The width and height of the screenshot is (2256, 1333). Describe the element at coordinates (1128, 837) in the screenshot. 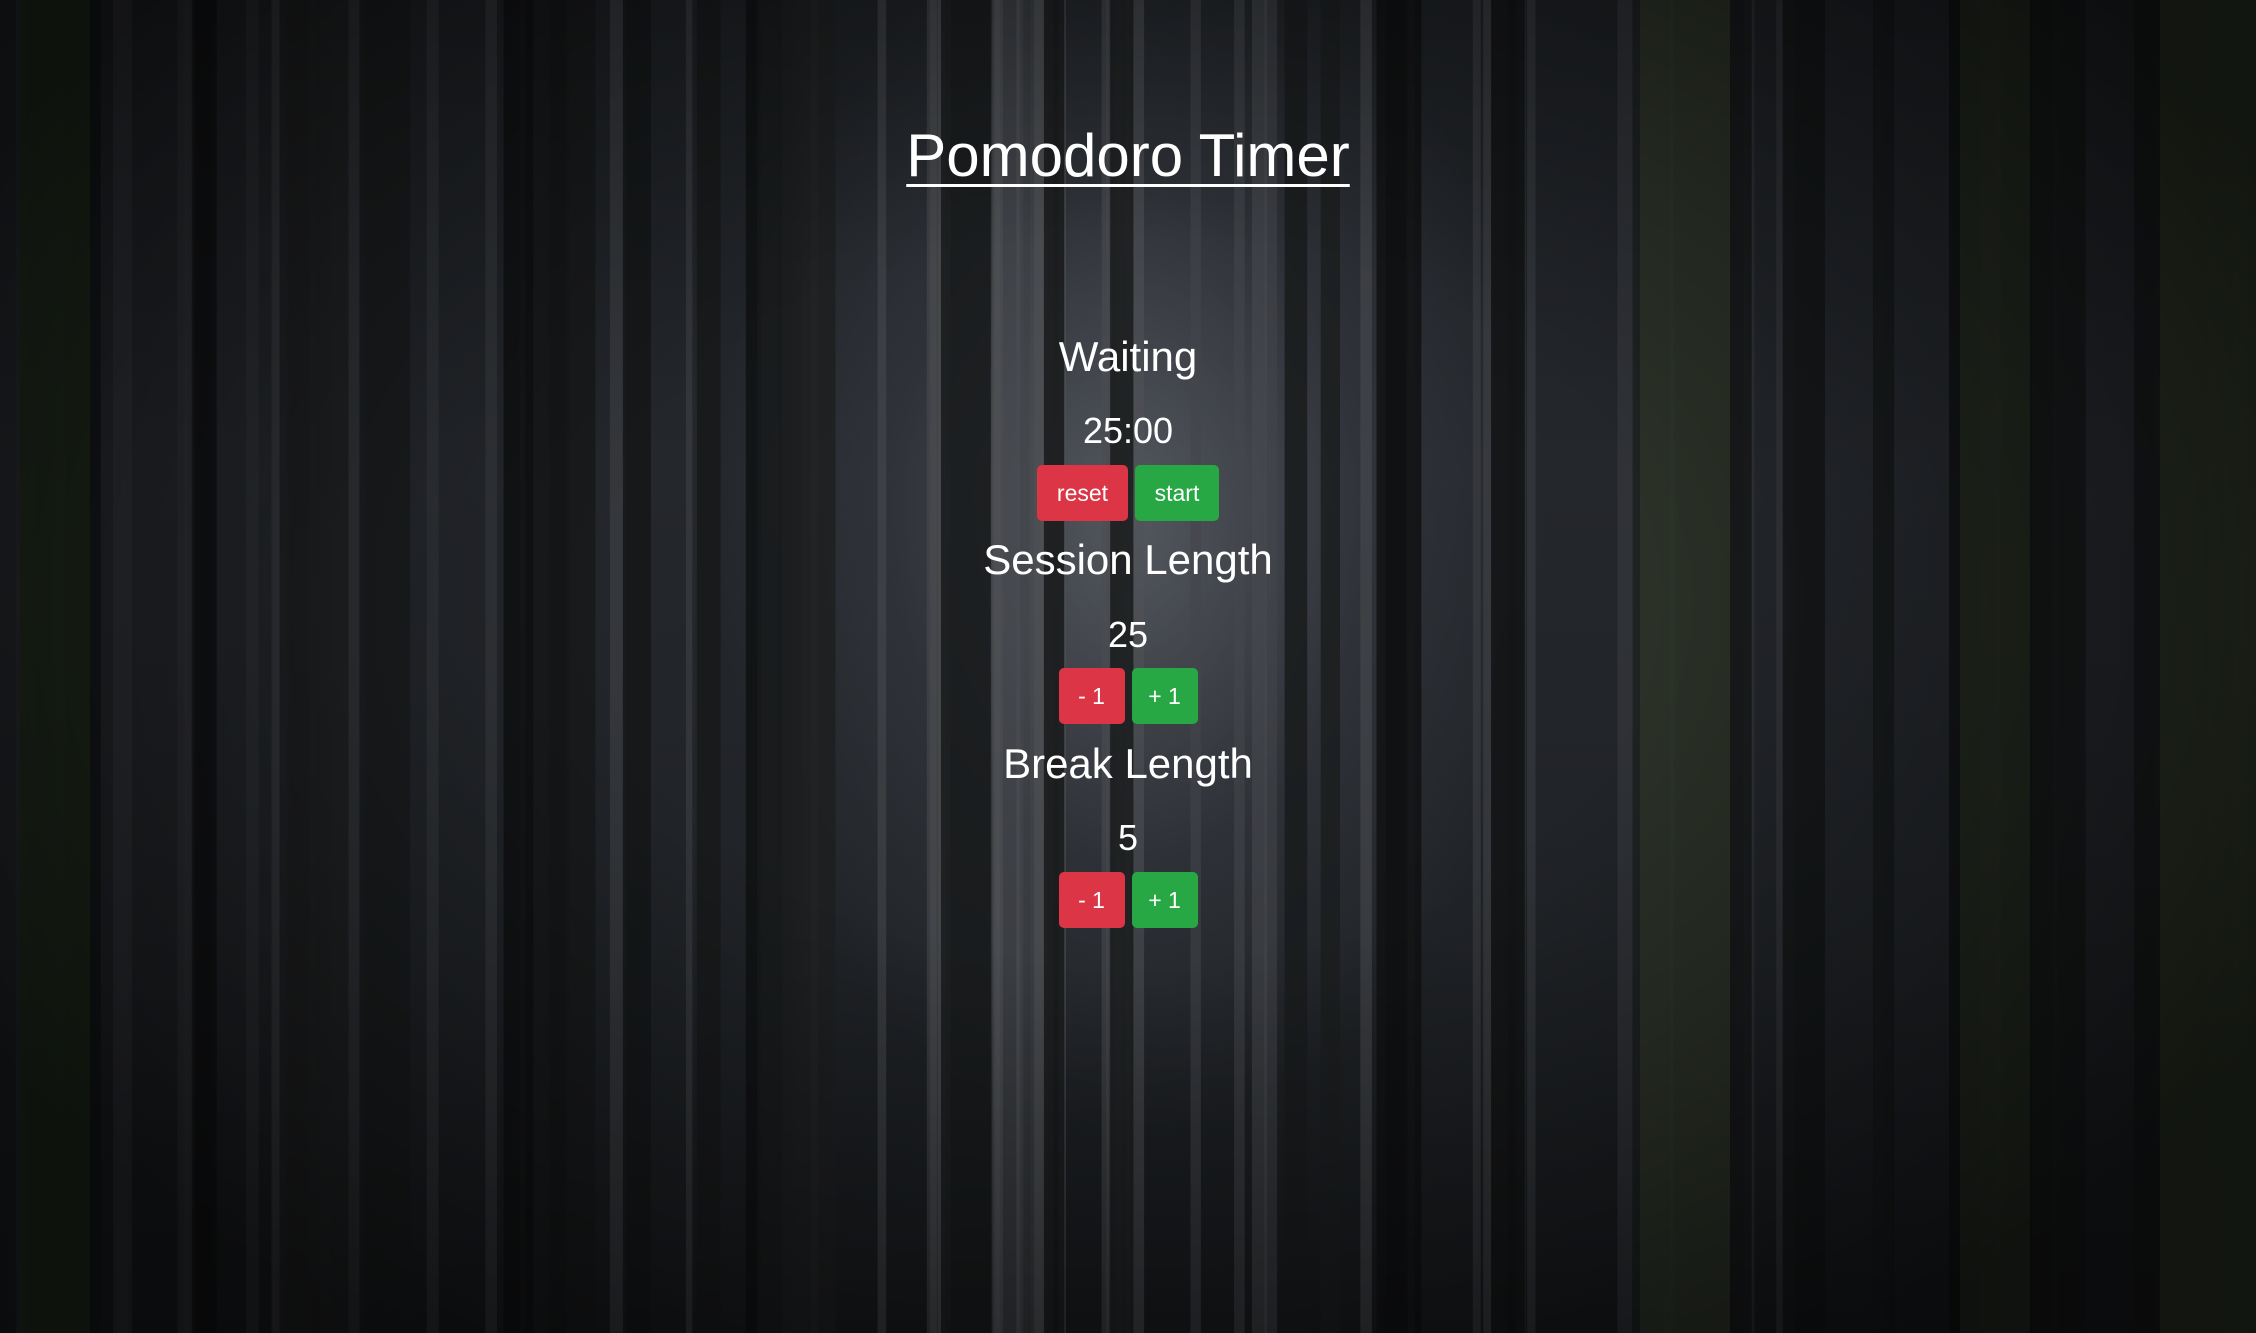

I see `break-length-value: 5` at that location.